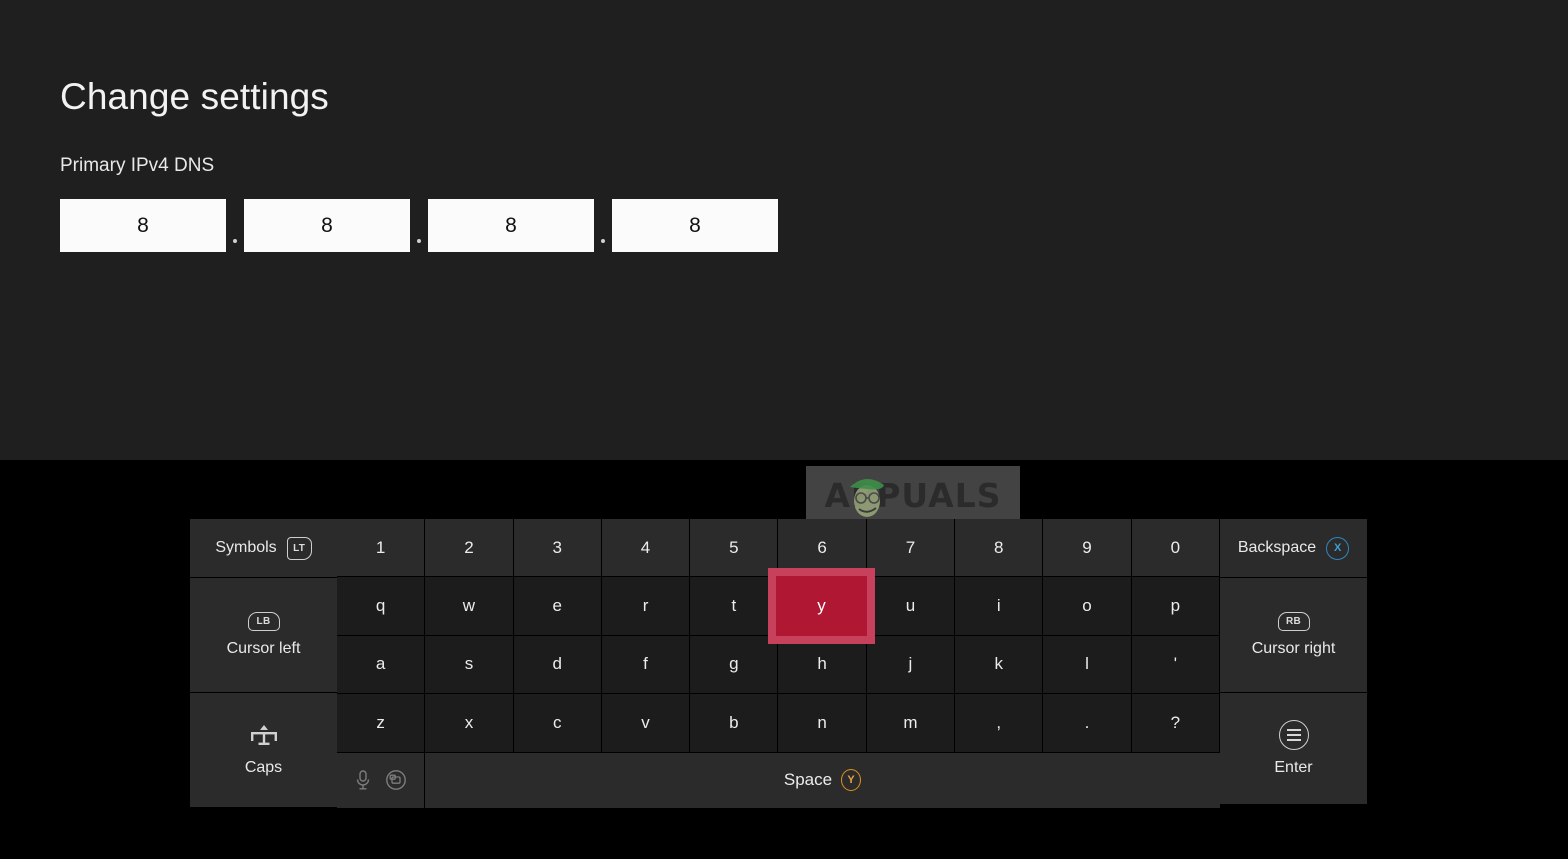  I want to click on key-3: 3, so click(557, 548).